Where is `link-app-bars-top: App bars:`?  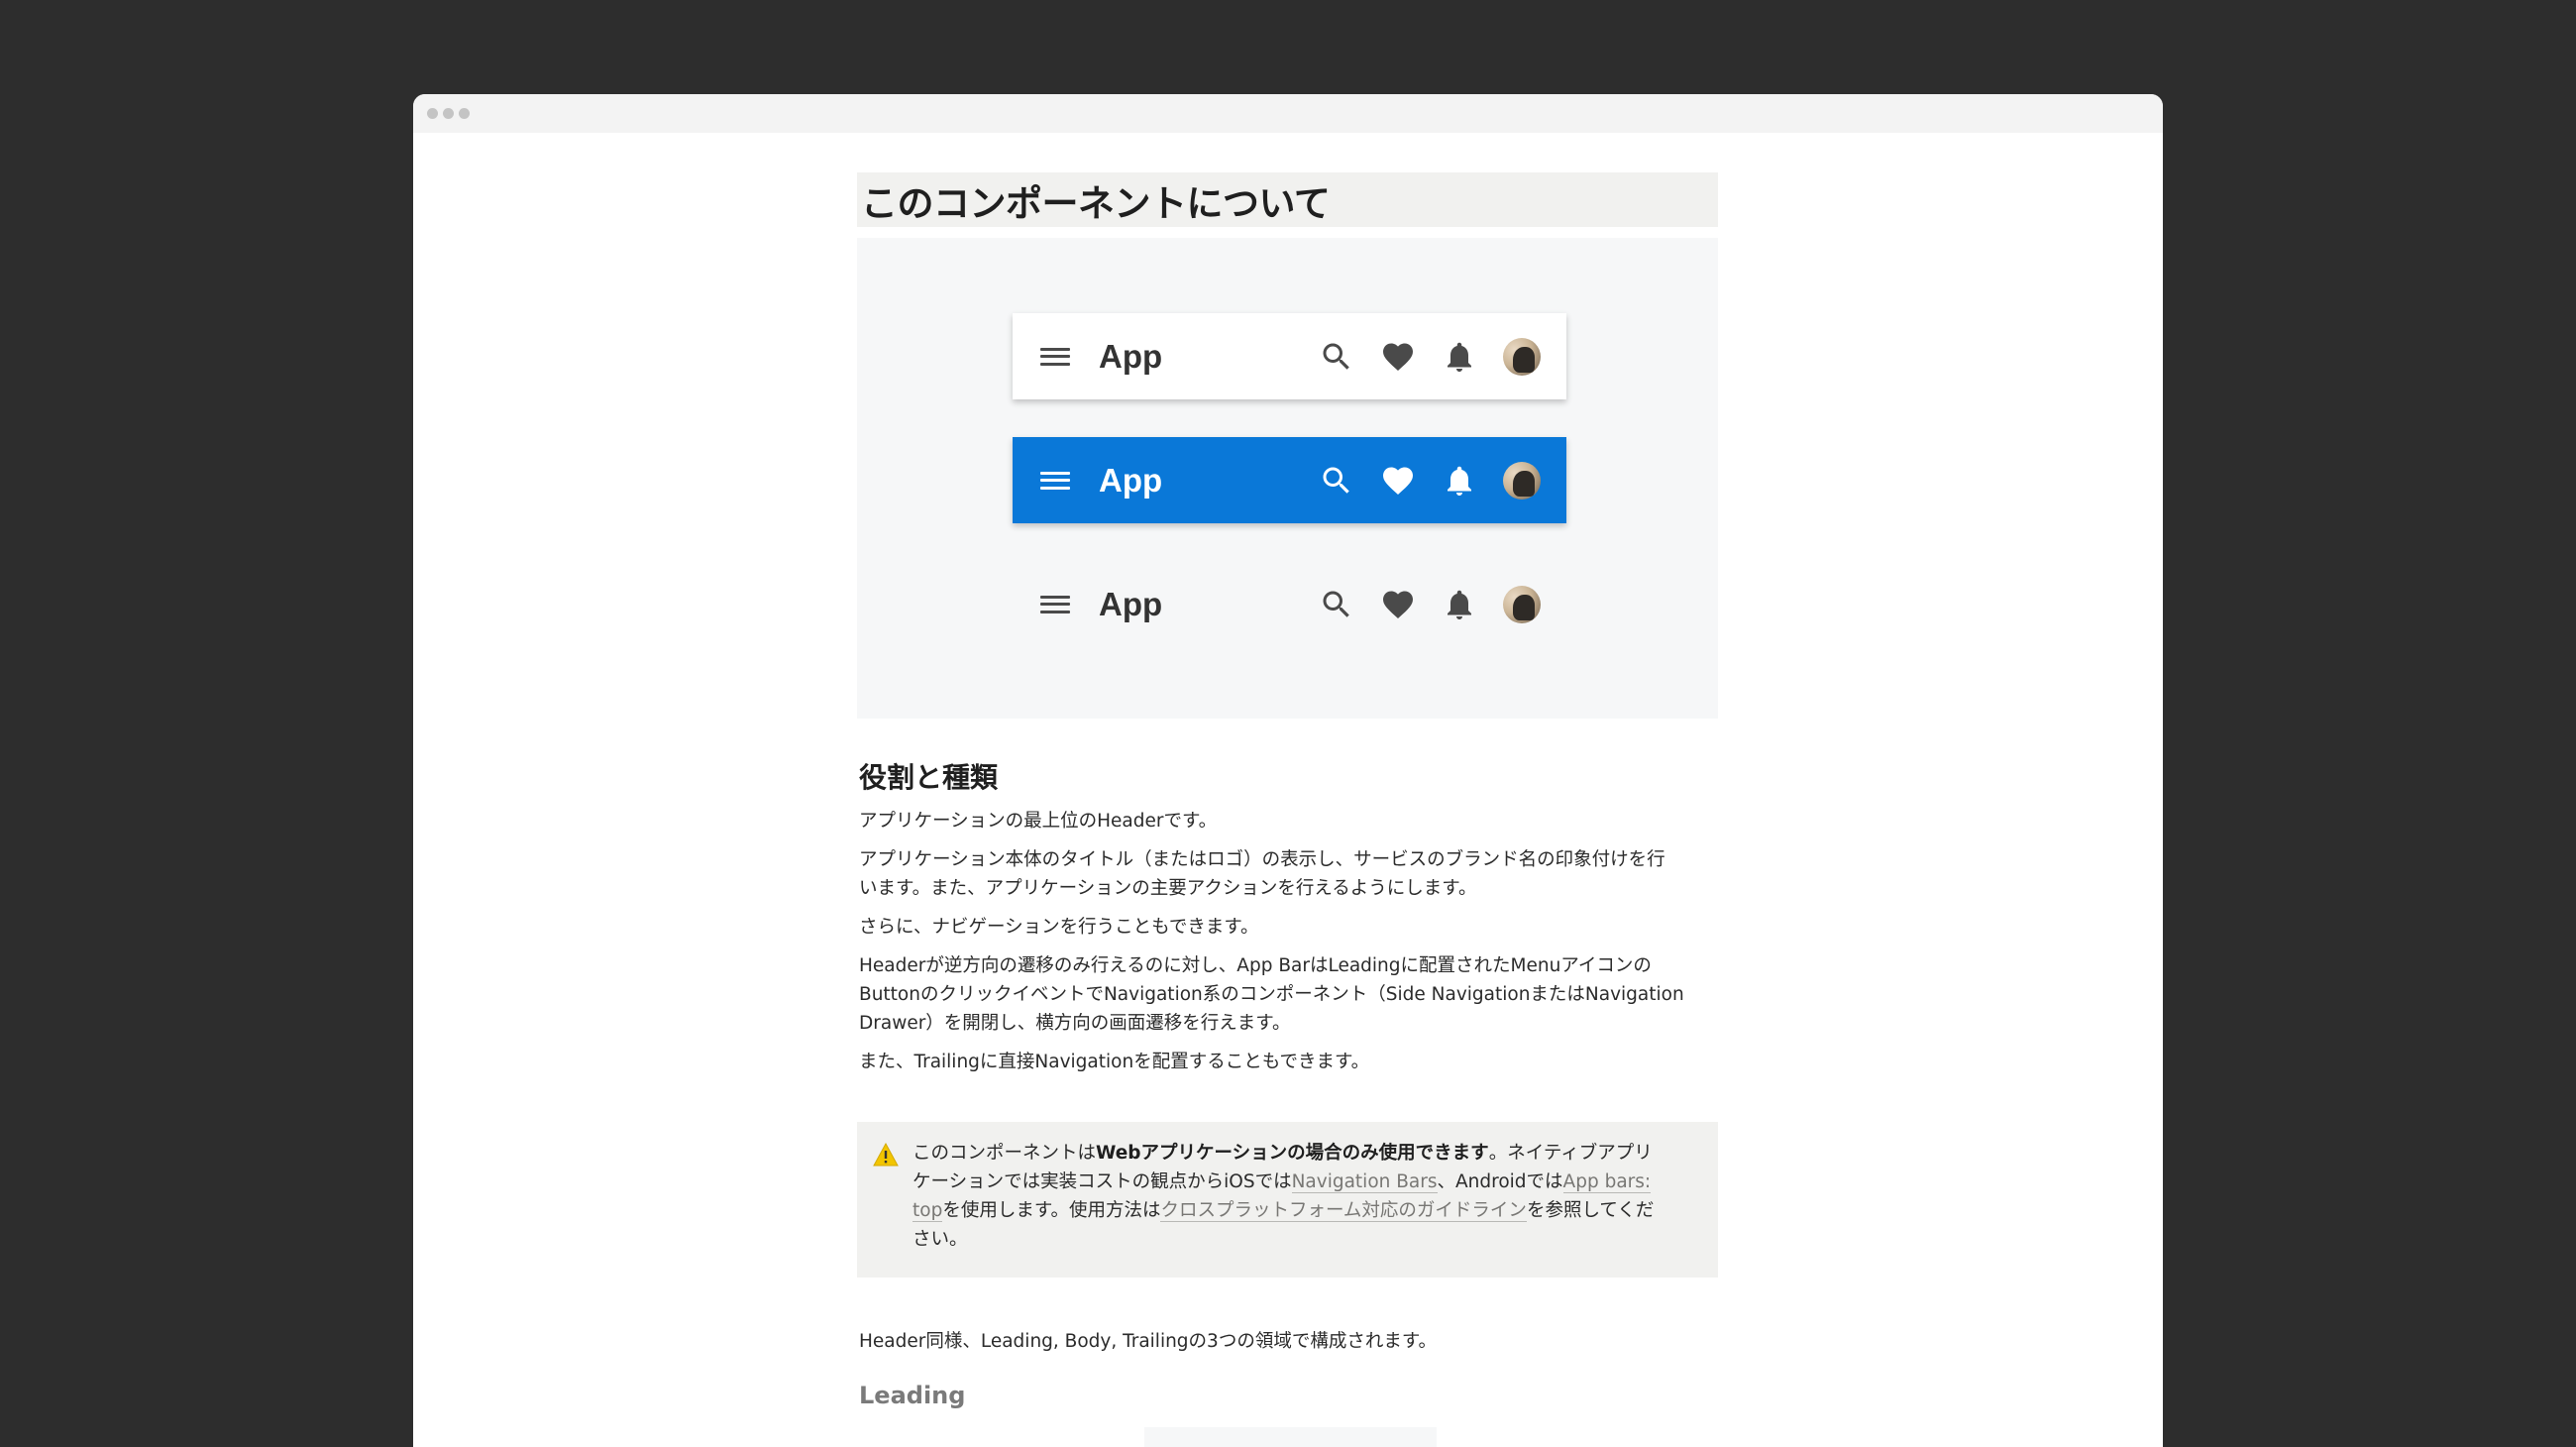
link-app-bars-top: App bars: is located at coordinates (1607, 1182).